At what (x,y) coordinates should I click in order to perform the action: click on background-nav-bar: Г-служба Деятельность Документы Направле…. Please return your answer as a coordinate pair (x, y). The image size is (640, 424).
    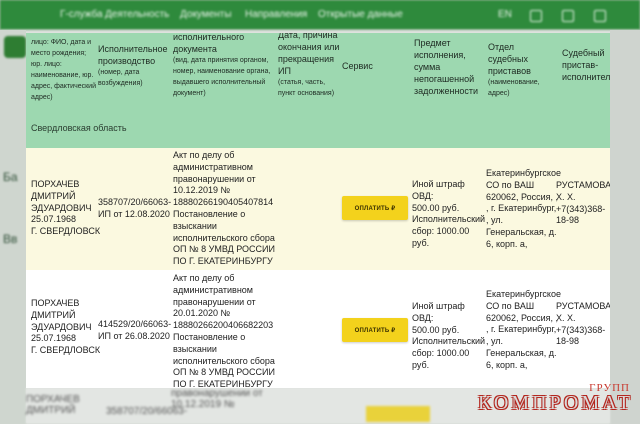
    Looking at the image, I should click on (320, 15).